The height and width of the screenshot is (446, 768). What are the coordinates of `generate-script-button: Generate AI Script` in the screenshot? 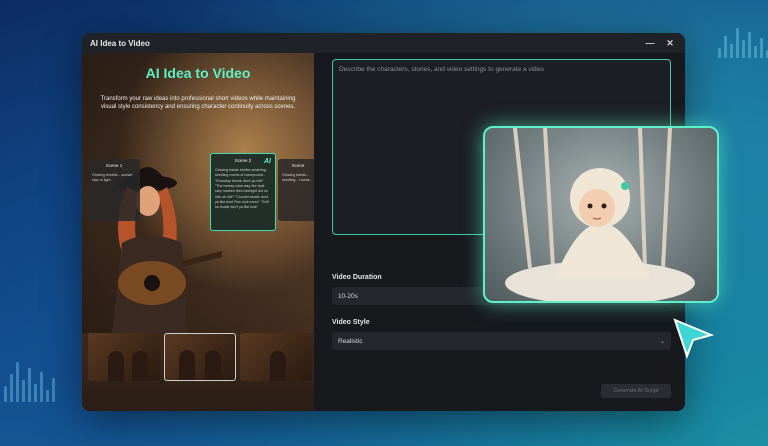 It's located at (636, 391).